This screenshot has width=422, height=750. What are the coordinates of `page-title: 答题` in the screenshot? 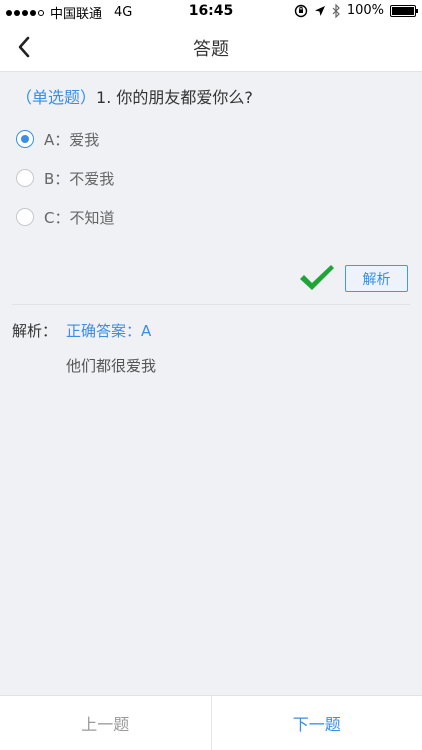 It's located at (211, 49).